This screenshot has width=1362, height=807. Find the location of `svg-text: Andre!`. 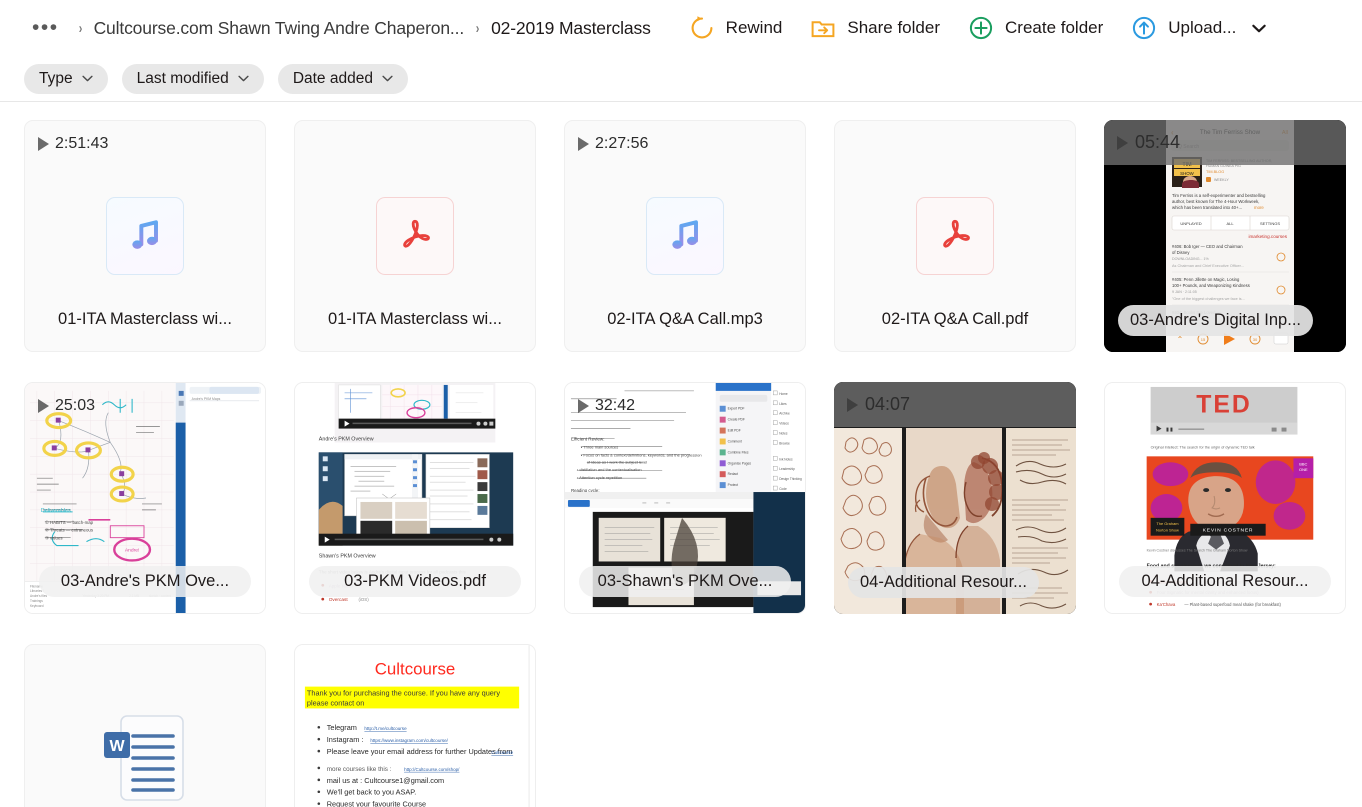

svg-text: Andre! is located at coordinates (132, 551).